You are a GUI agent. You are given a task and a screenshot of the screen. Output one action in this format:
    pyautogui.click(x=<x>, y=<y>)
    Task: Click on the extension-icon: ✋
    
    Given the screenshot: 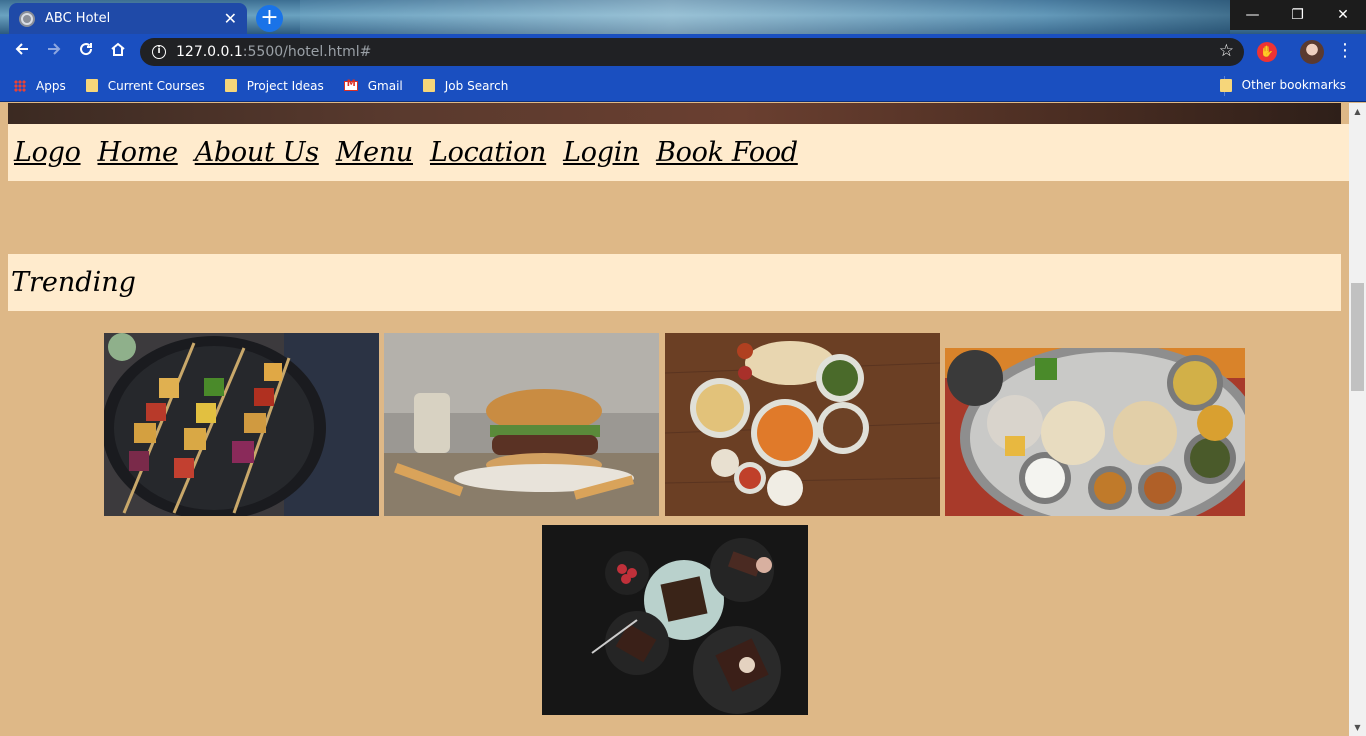 What is the action you would take?
    pyautogui.click(x=1267, y=52)
    